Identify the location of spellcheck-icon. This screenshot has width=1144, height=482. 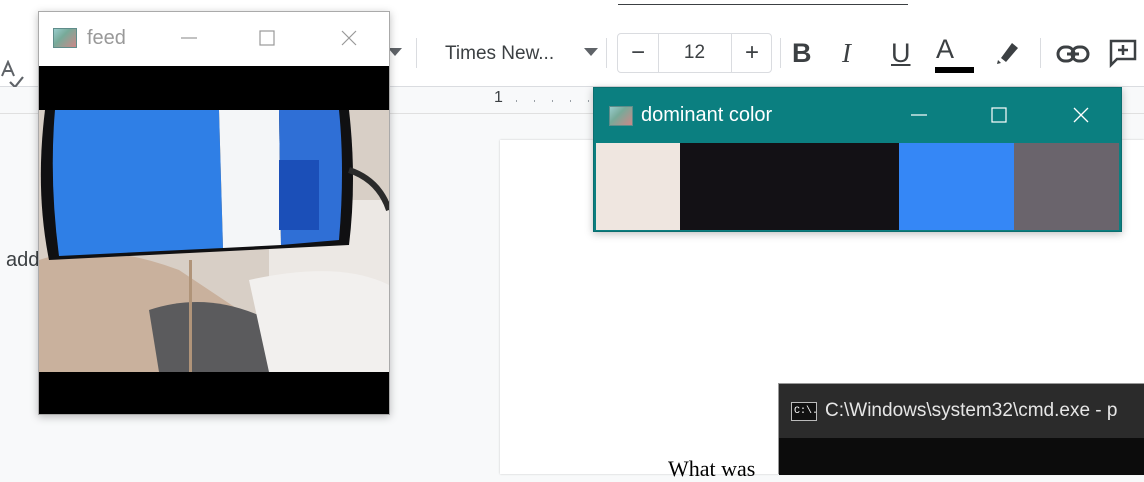
(12, 75).